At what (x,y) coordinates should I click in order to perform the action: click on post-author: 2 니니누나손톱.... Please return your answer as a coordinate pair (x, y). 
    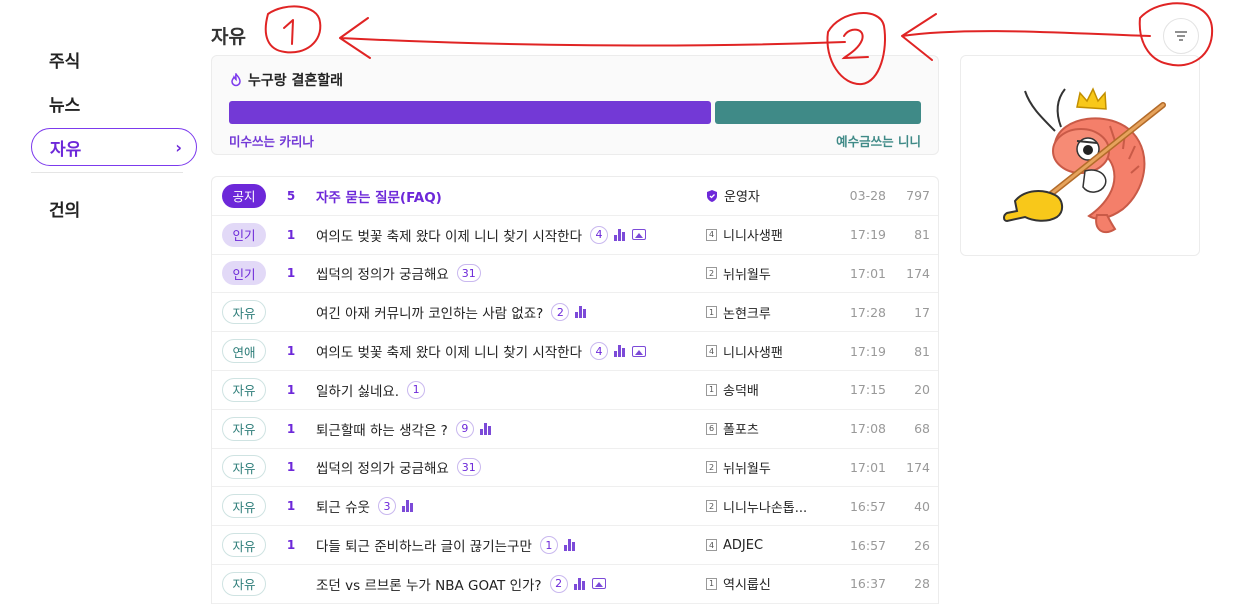
    Looking at the image, I should click on (770, 506).